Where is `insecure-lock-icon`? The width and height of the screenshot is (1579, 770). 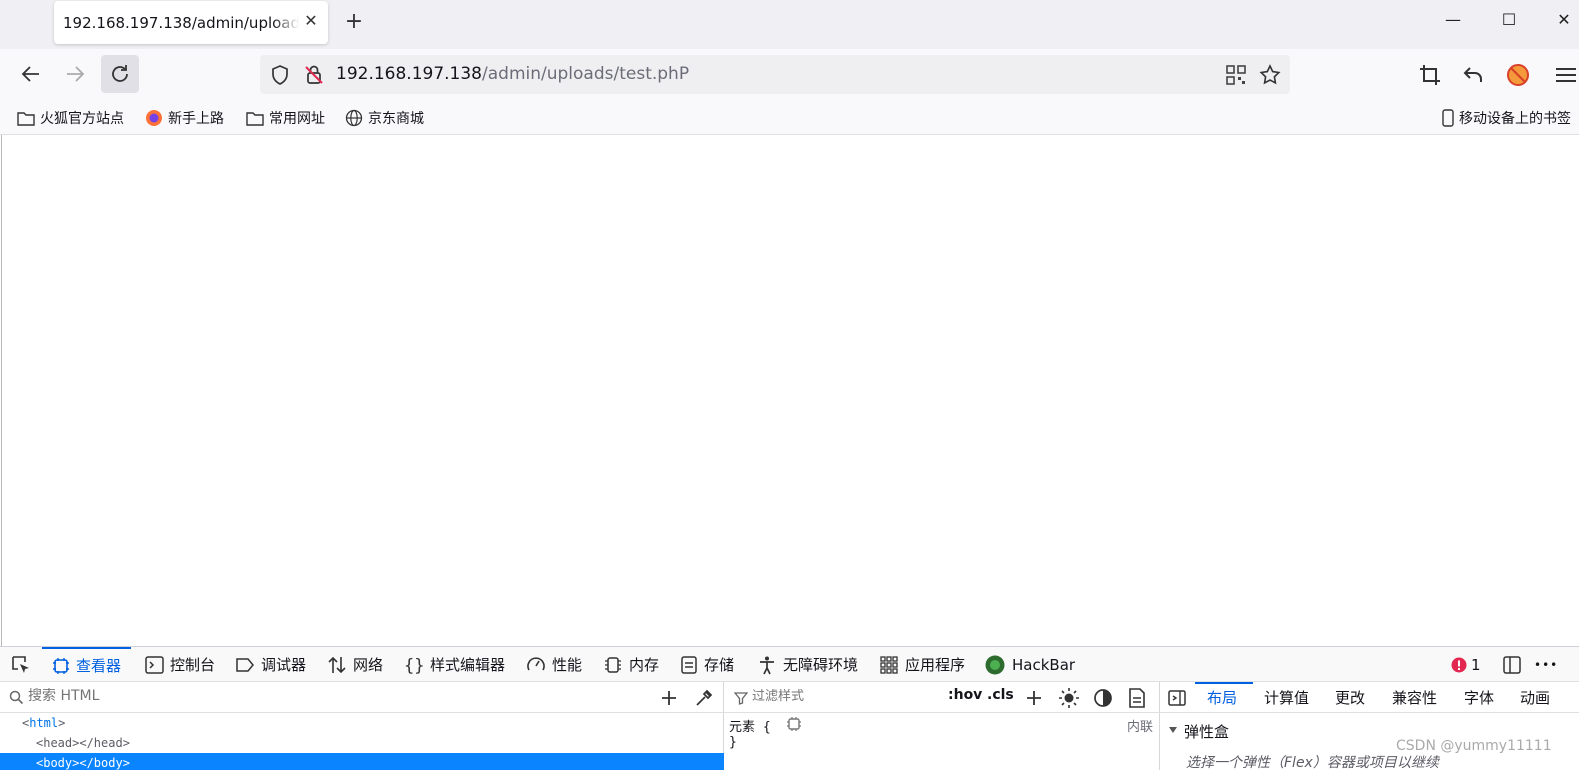
insecure-lock-icon is located at coordinates (314, 75).